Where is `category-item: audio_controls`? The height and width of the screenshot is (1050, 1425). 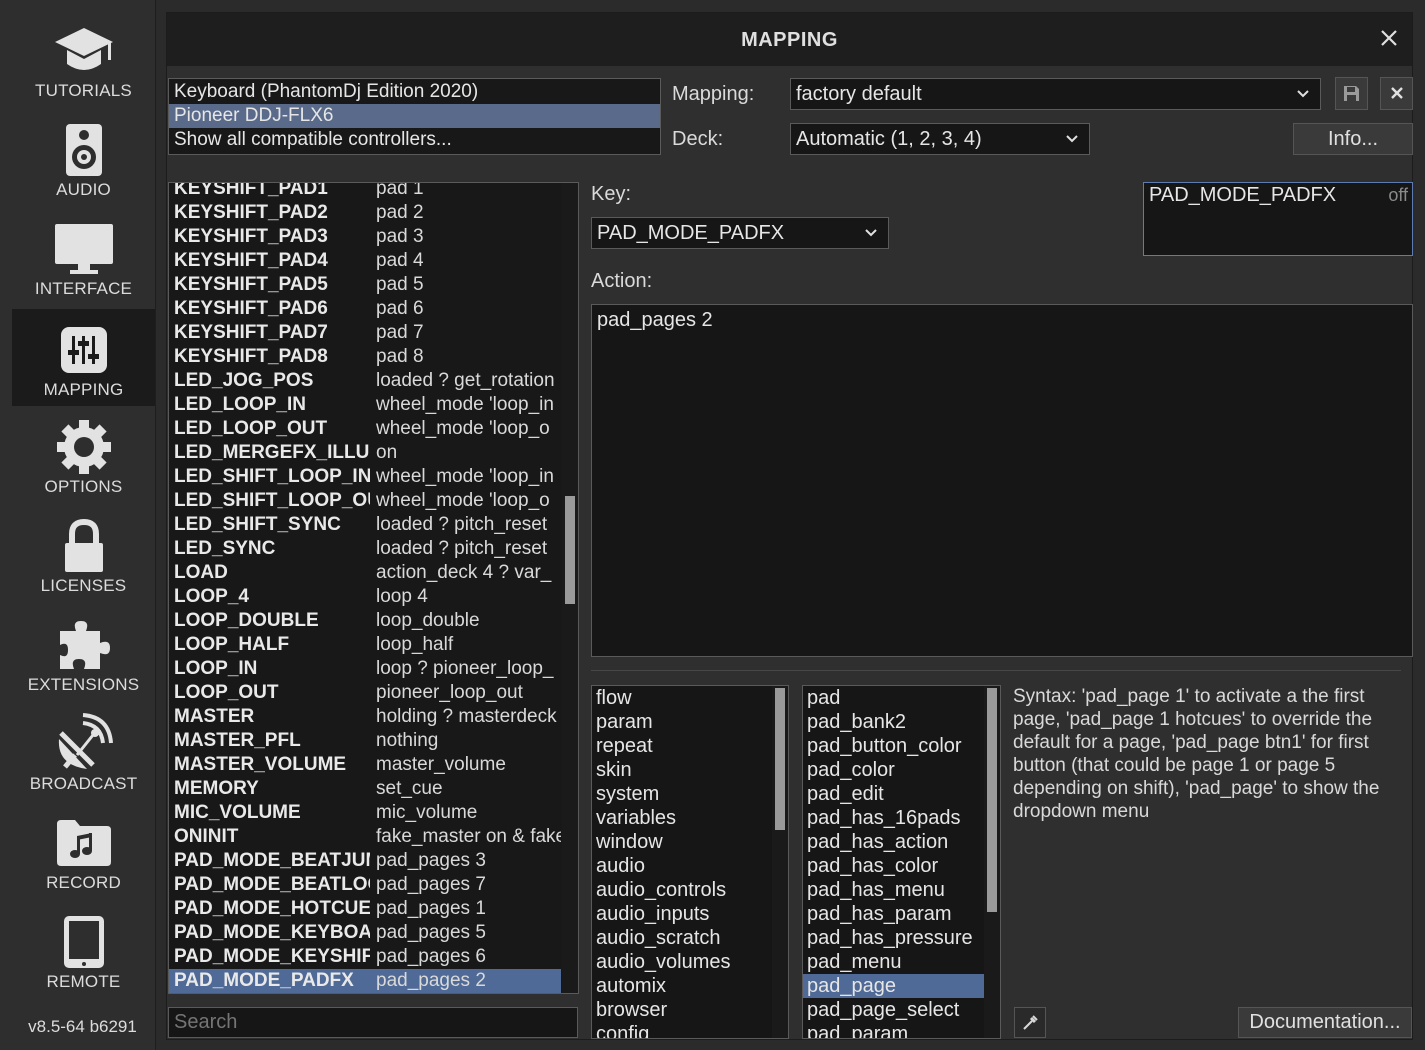 category-item: audio_controls is located at coordinates (690, 890).